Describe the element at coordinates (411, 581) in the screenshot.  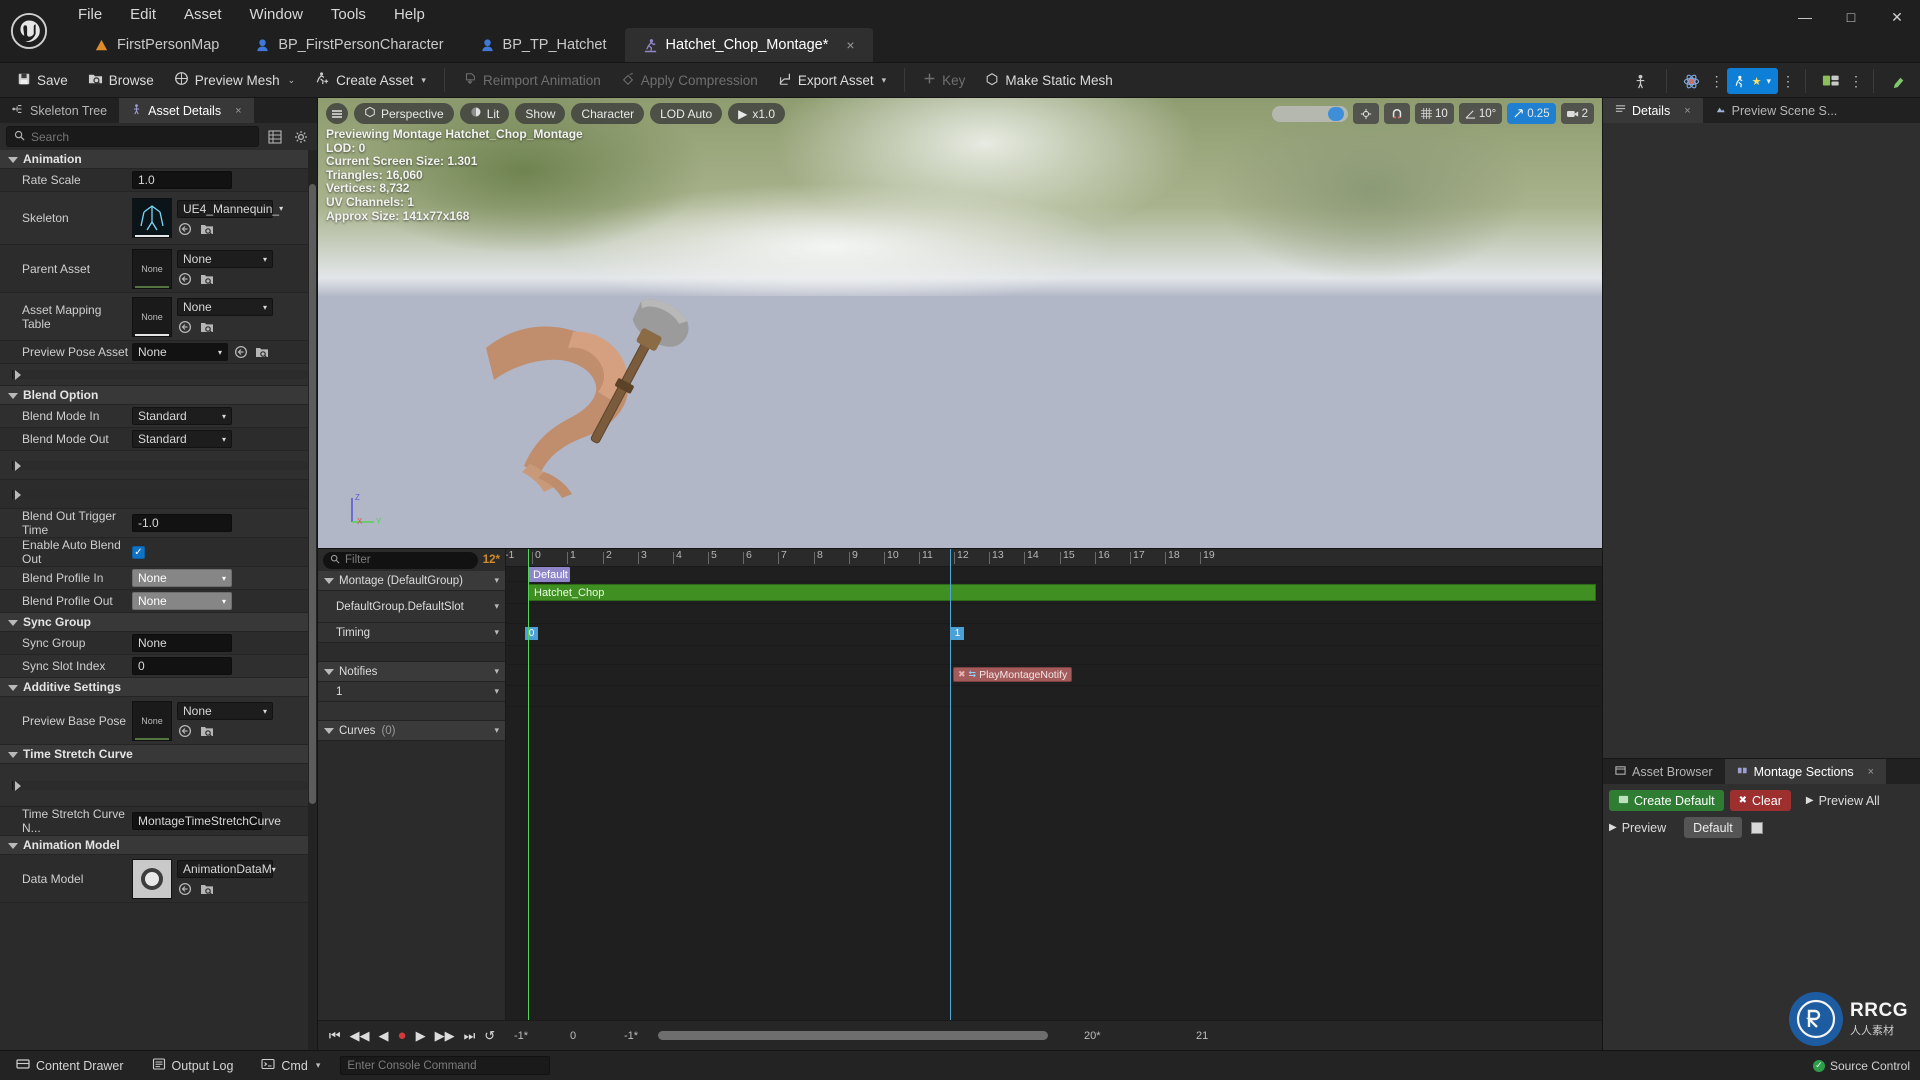
I see `track-header-montage: Montage (DefaultGroup) ▾` at that location.